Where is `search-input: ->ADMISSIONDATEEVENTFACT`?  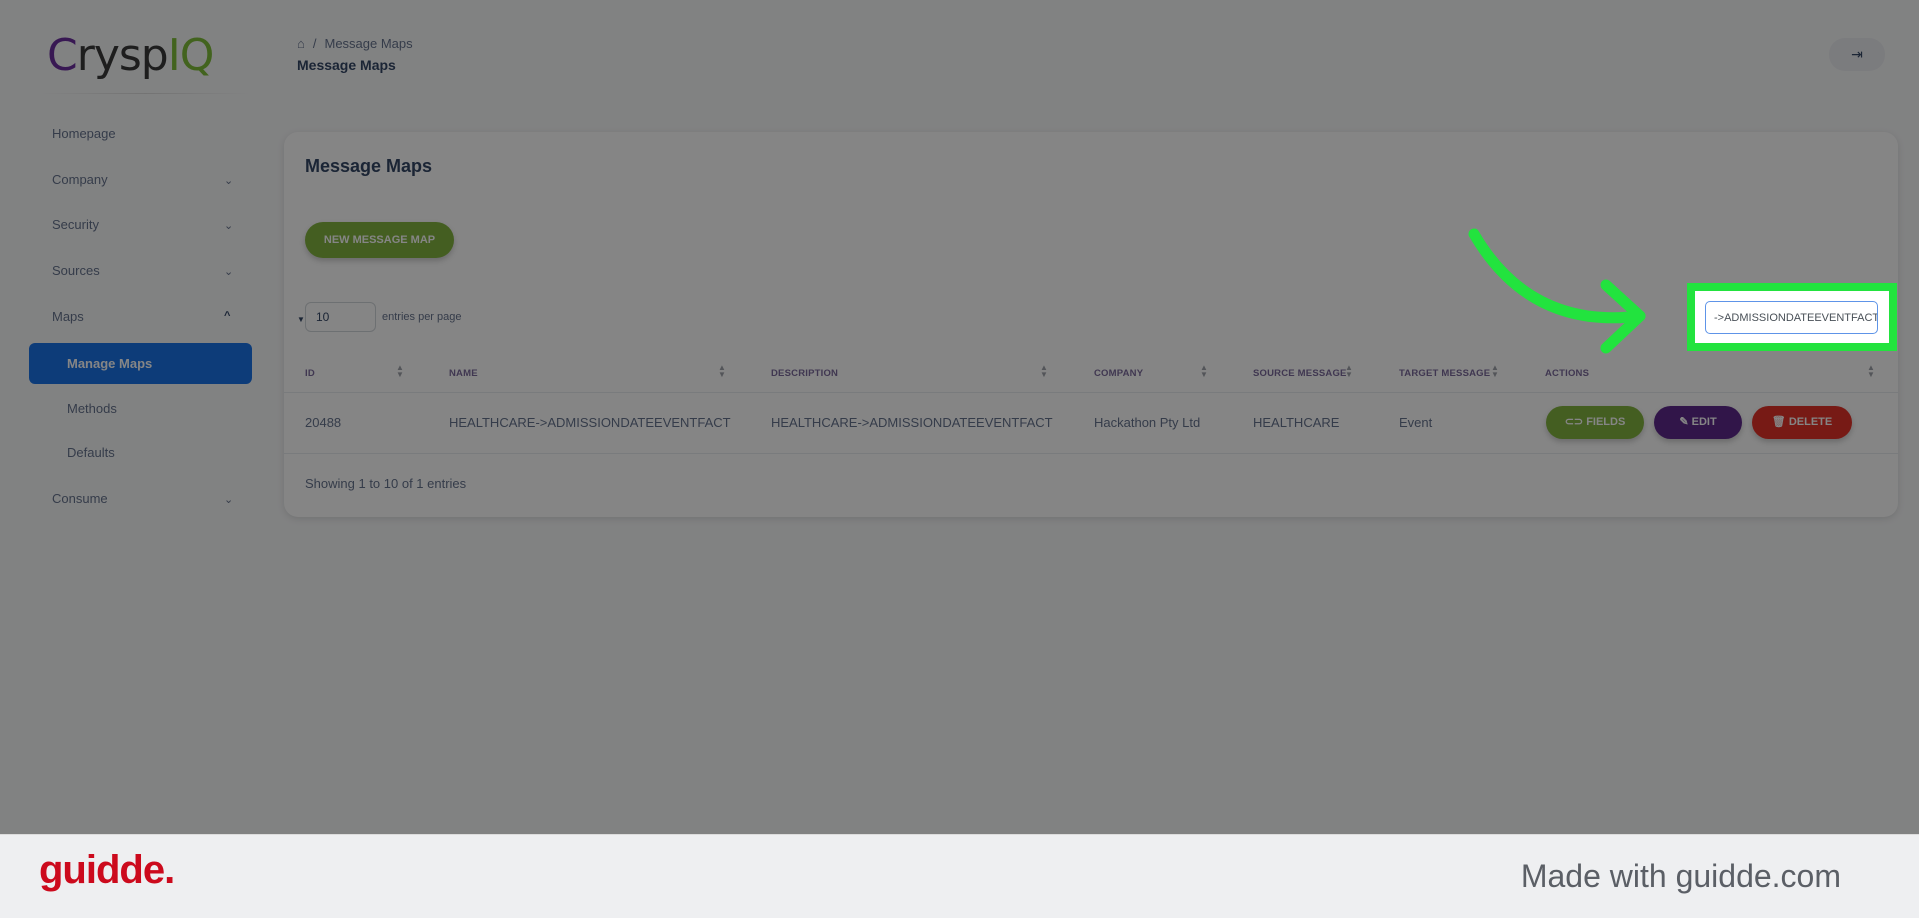 search-input: ->ADMISSIONDATEEVENTFACT is located at coordinates (1791, 317).